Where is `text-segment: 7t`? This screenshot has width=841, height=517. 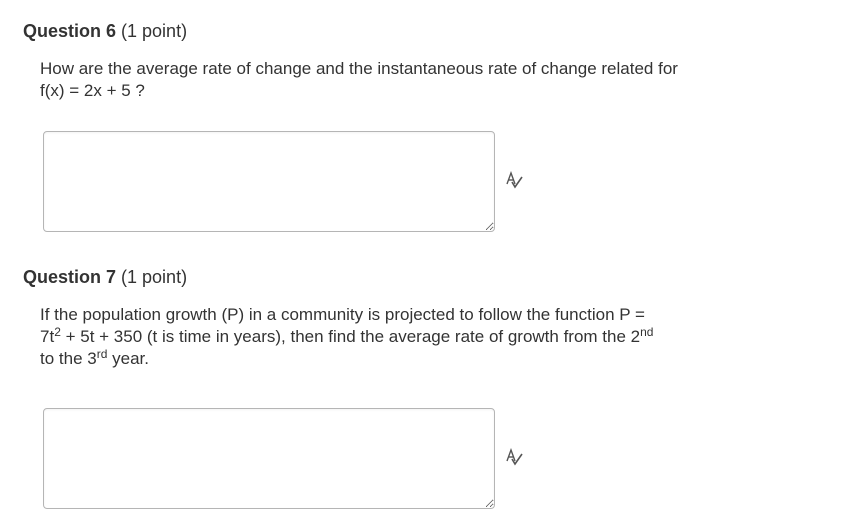 text-segment: 7t is located at coordinates (47, 336).